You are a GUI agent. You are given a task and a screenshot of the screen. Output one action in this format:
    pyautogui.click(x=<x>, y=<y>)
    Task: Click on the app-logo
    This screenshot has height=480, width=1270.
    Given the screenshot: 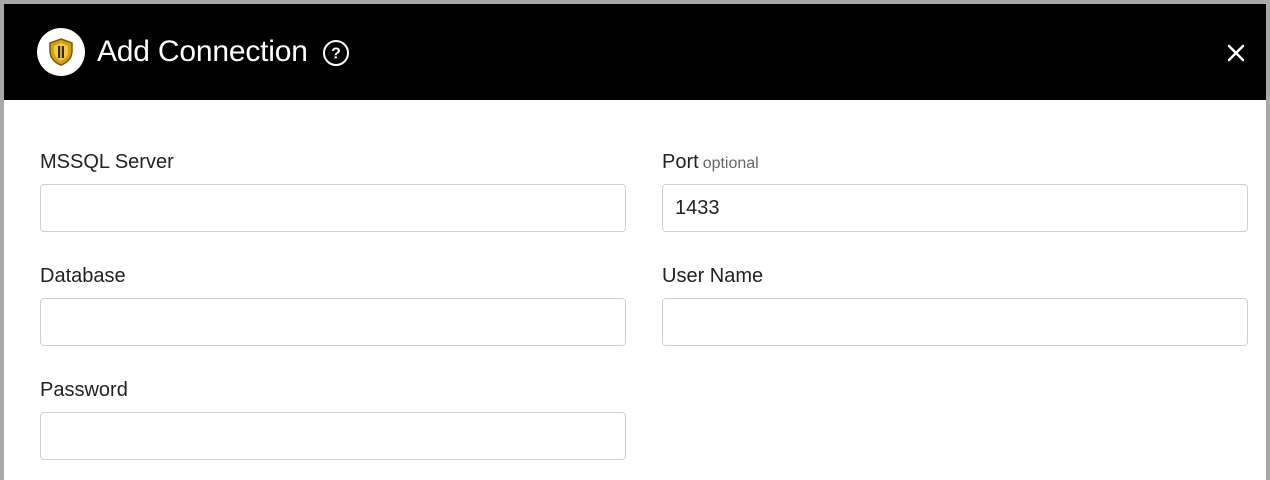 What is the action you would take?
    pyautogui.click(x=61, y=52)
    